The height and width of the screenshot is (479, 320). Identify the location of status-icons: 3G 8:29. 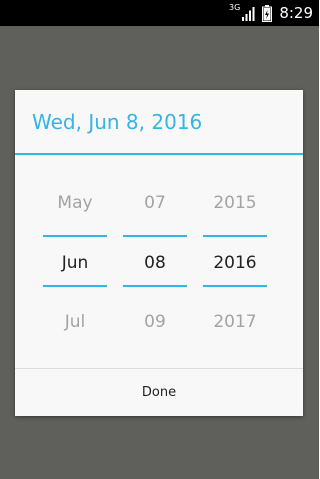
(271, 13).